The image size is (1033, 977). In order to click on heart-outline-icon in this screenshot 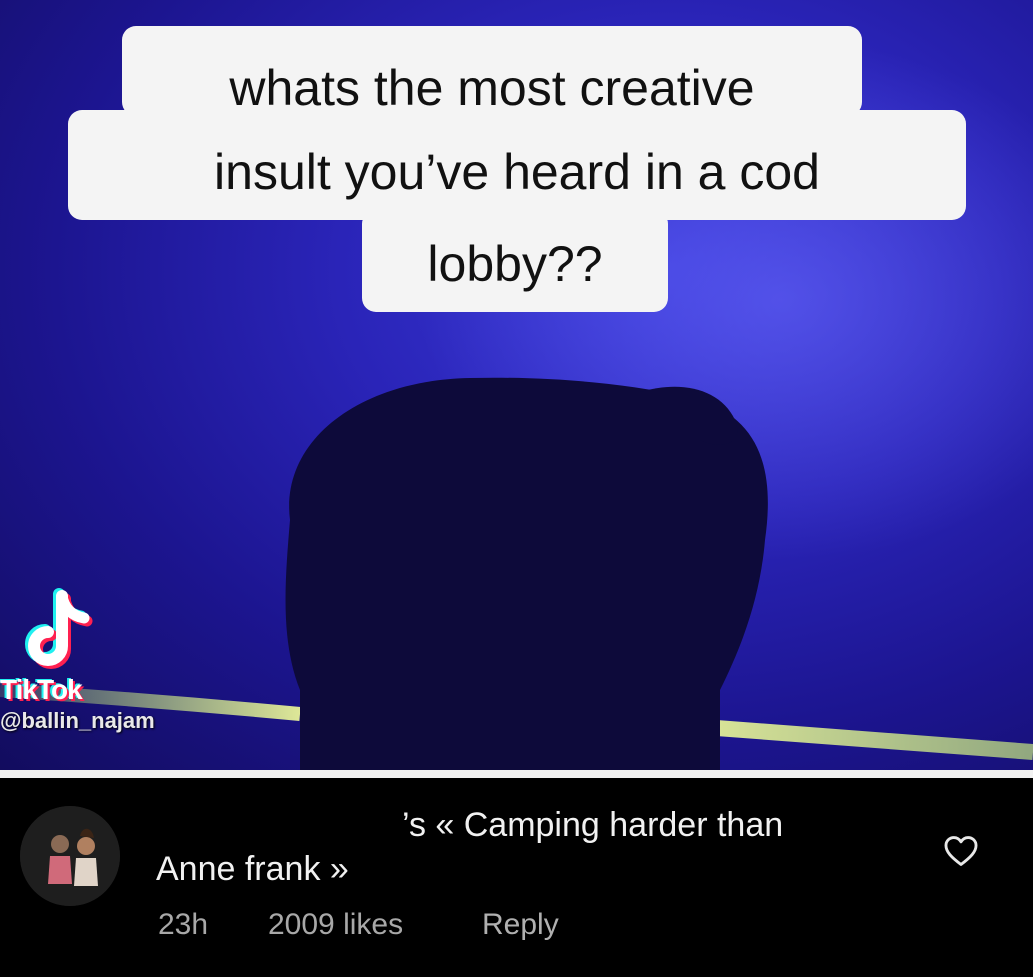, I will do `click(961, 851)`.